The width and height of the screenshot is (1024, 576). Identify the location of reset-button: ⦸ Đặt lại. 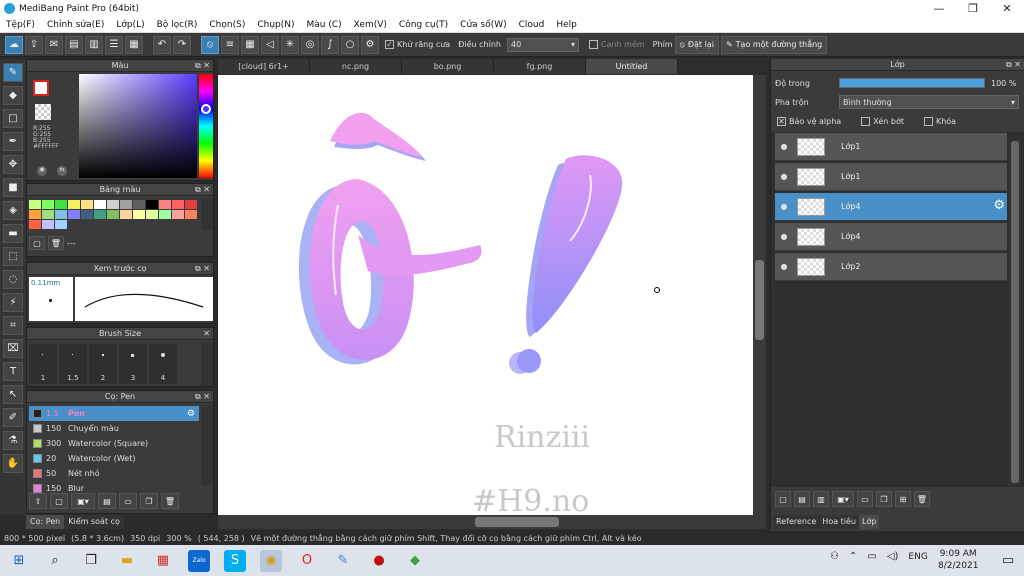
(696, 44).